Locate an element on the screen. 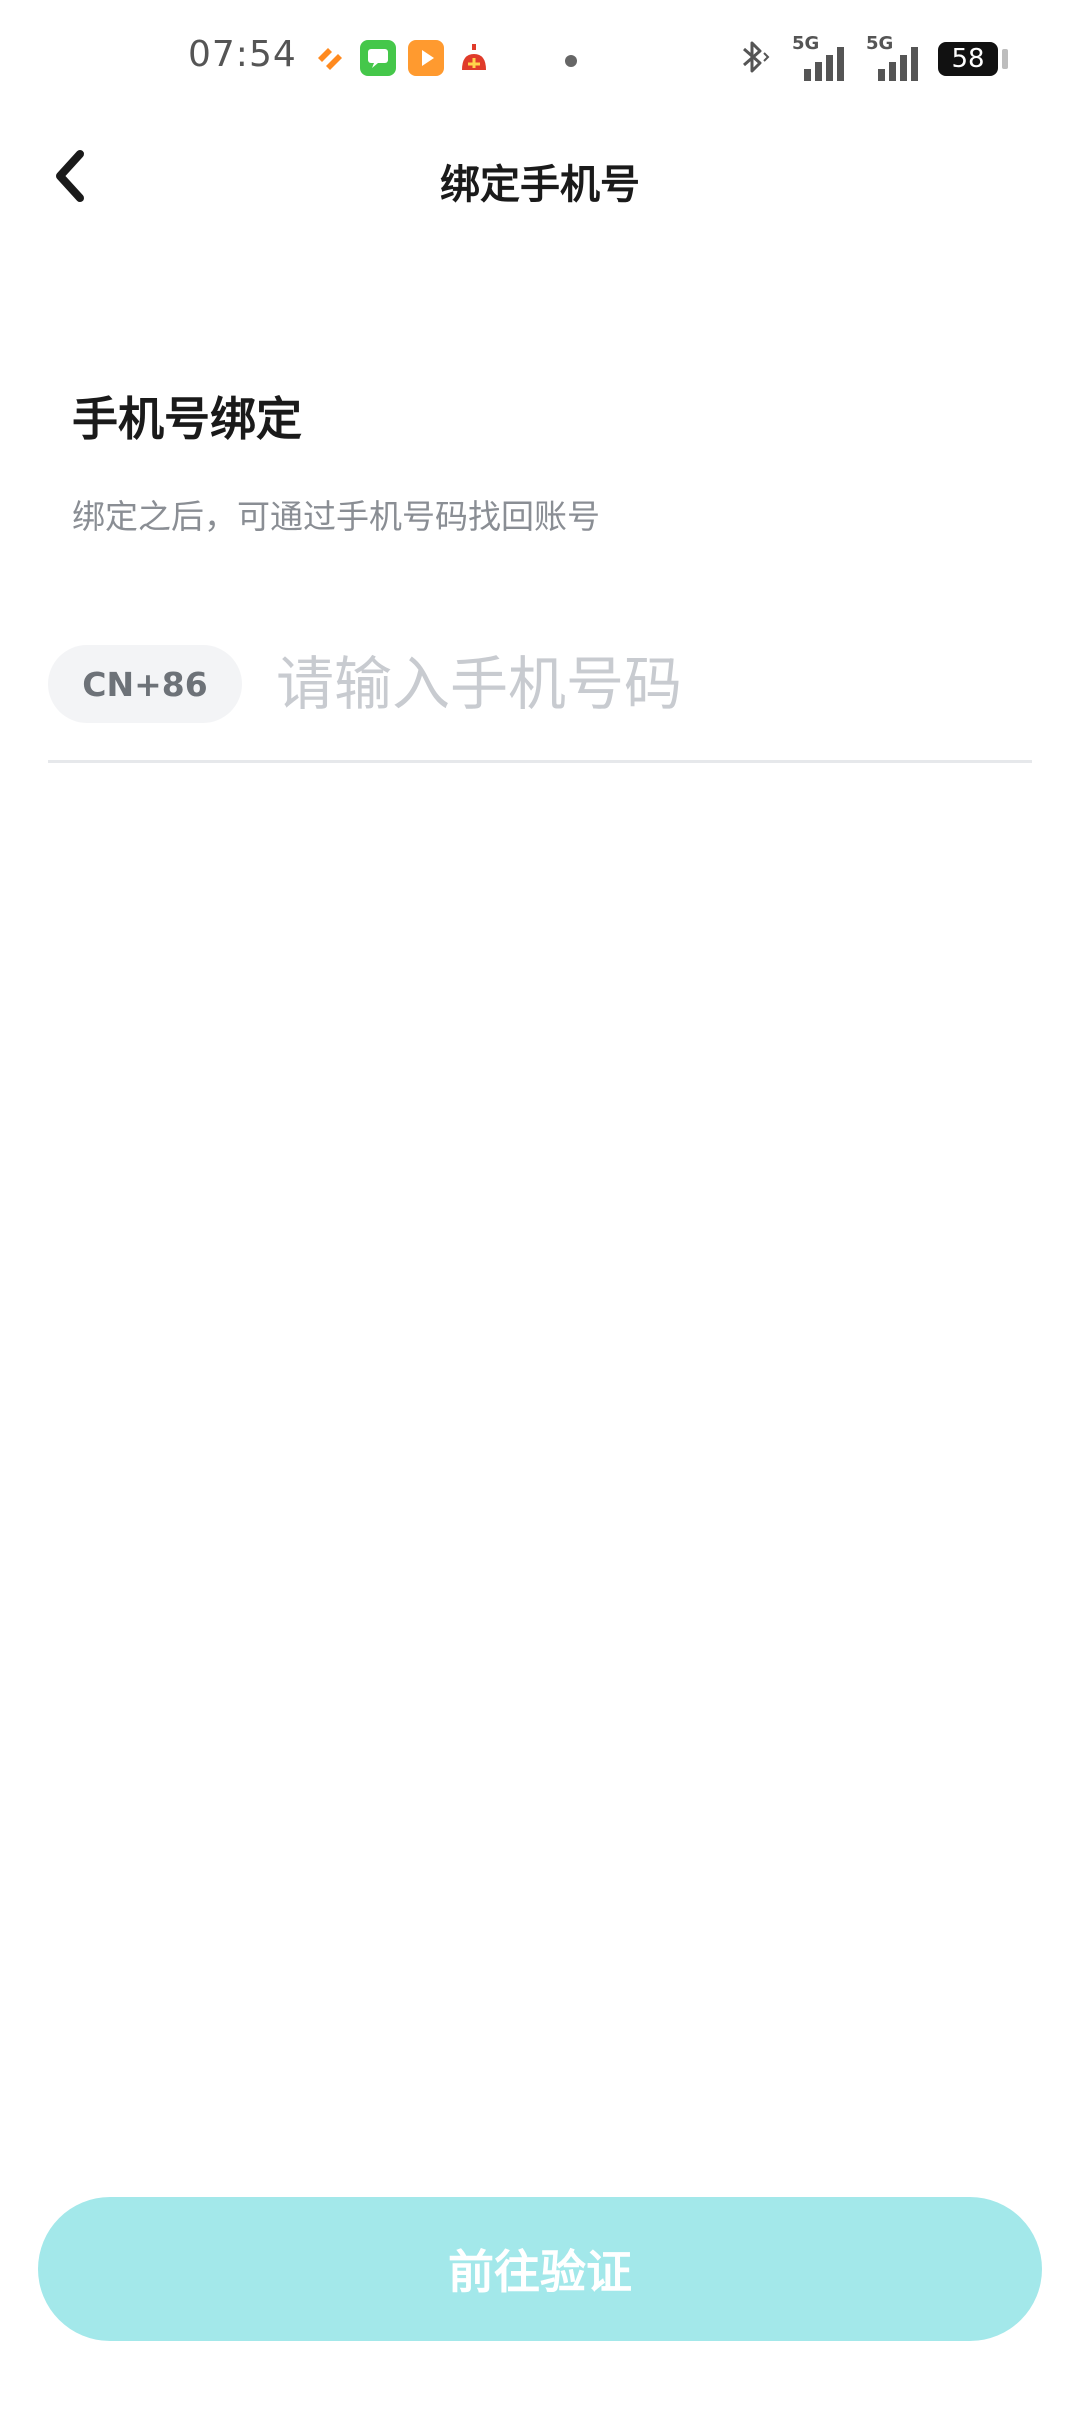 The image size is (1080, 2412). system-indicators: 5G 5G 58 is located at coordinates (873, 57).